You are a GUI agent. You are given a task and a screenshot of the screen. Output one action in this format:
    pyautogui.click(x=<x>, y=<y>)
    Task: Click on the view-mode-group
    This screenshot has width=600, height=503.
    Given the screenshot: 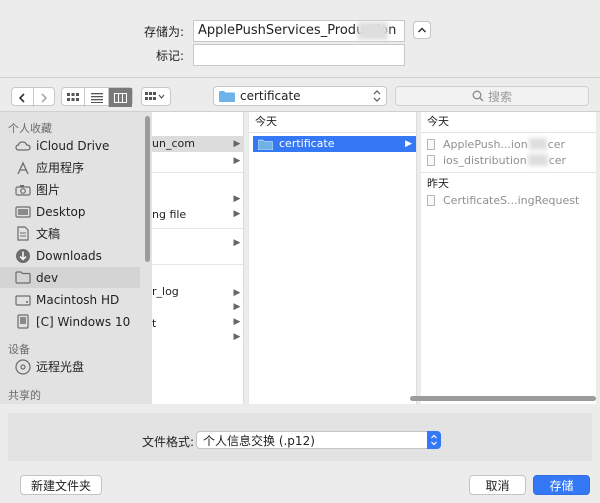 What is the action you would take?
    pyautogui.click(x=97, y=97)
    